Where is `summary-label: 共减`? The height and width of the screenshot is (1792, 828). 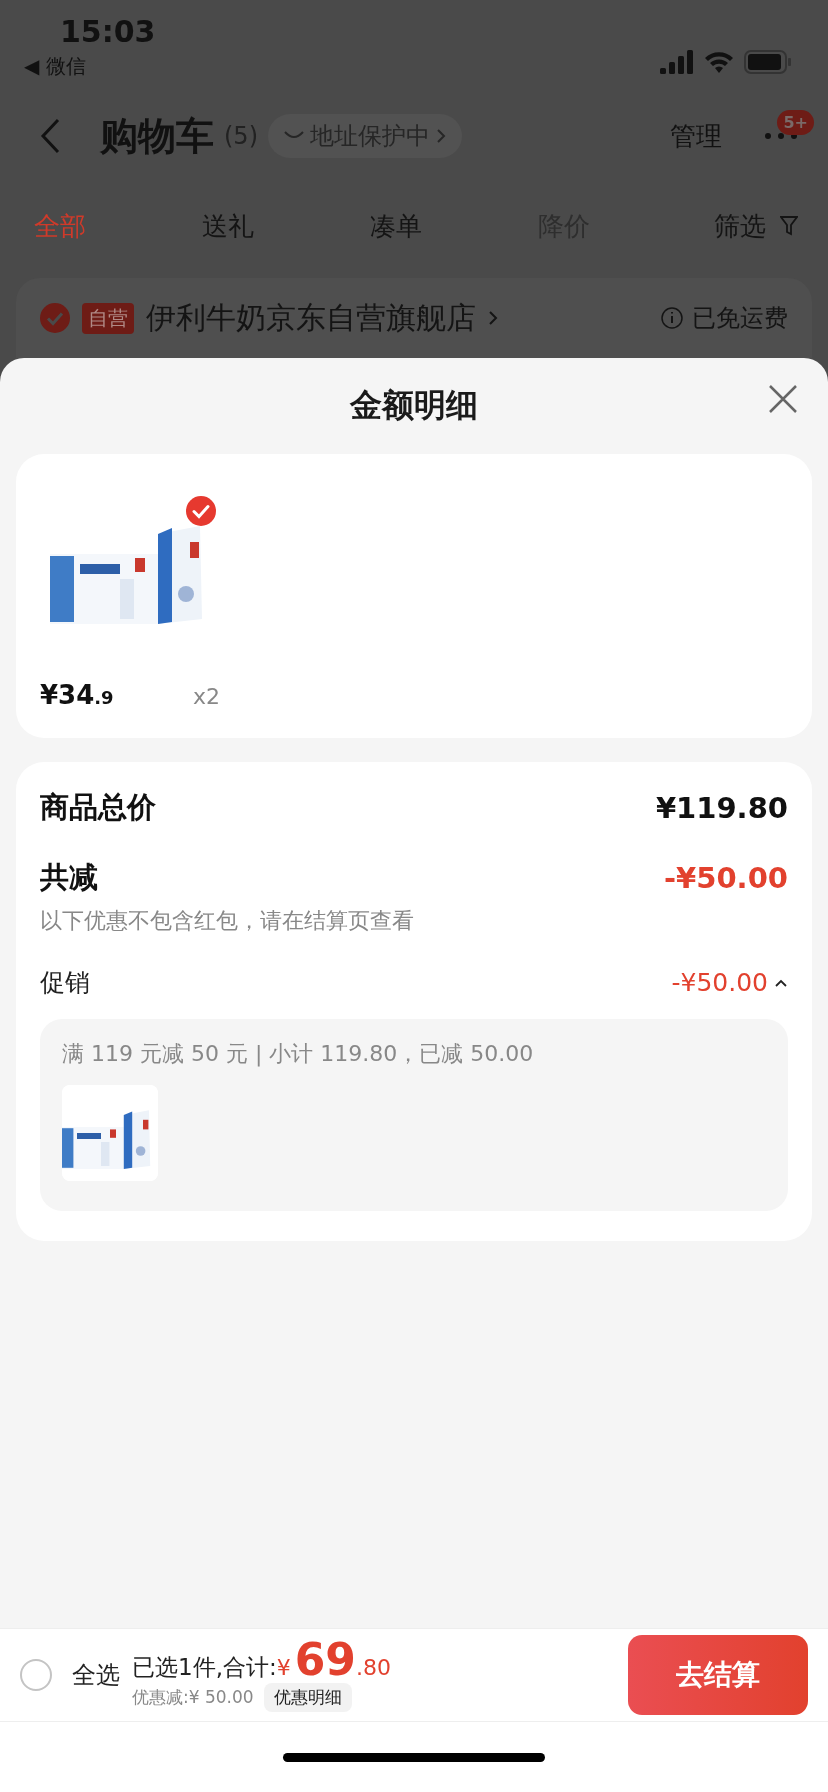 summary-label: 共减 is located at coordinates (69, 877).